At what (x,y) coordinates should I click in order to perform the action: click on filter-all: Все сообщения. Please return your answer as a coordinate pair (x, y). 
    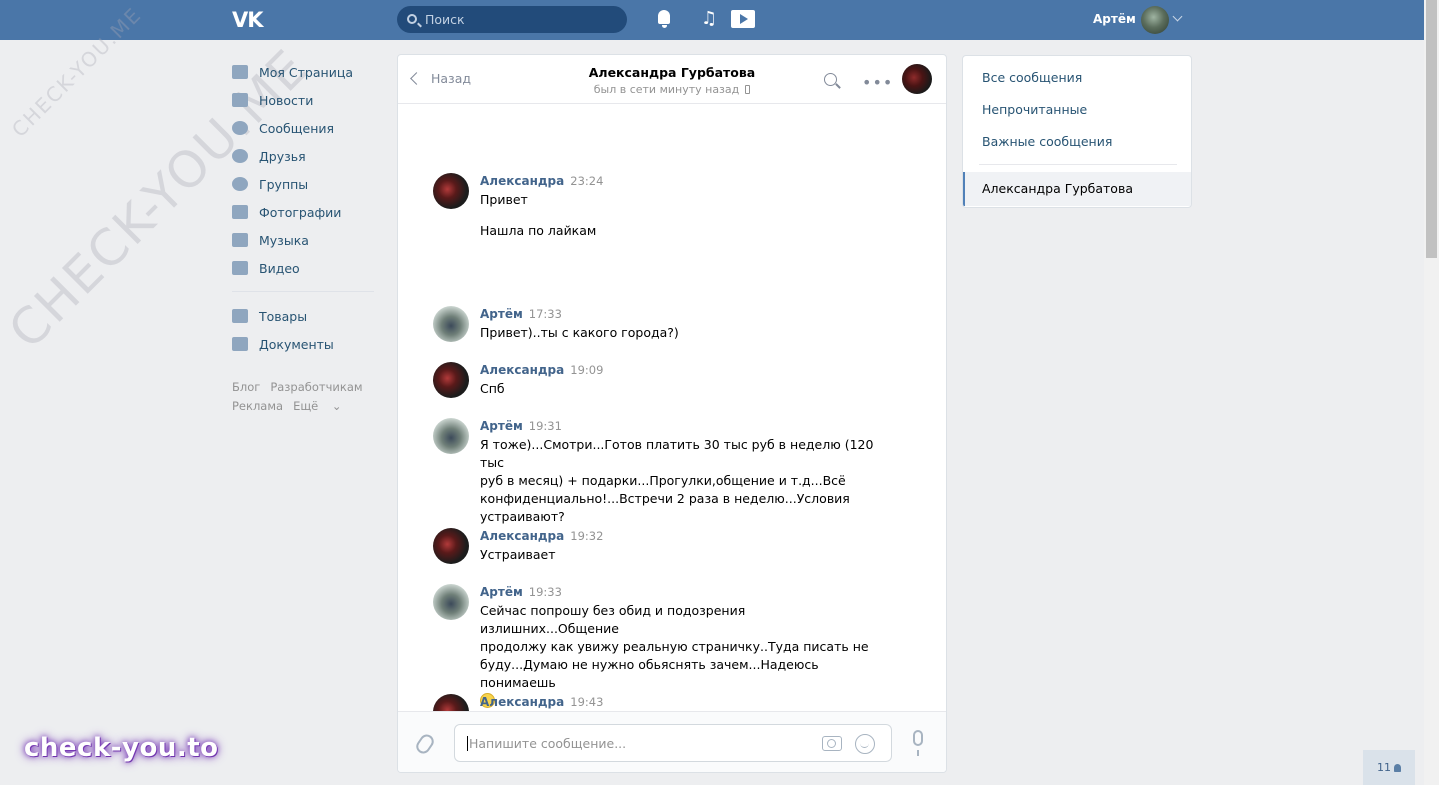
    Looking at the image, I should click on (1032, 77).